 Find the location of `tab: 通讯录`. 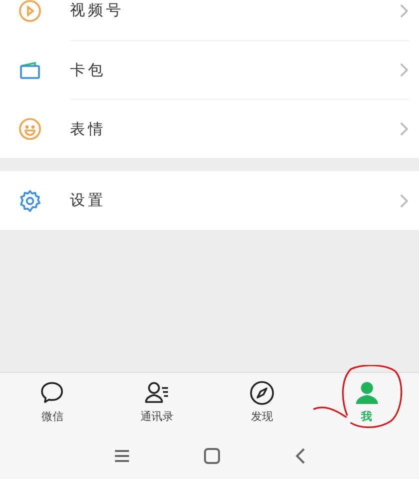

tab: 通讯录 is located at coordinates (157, 402).